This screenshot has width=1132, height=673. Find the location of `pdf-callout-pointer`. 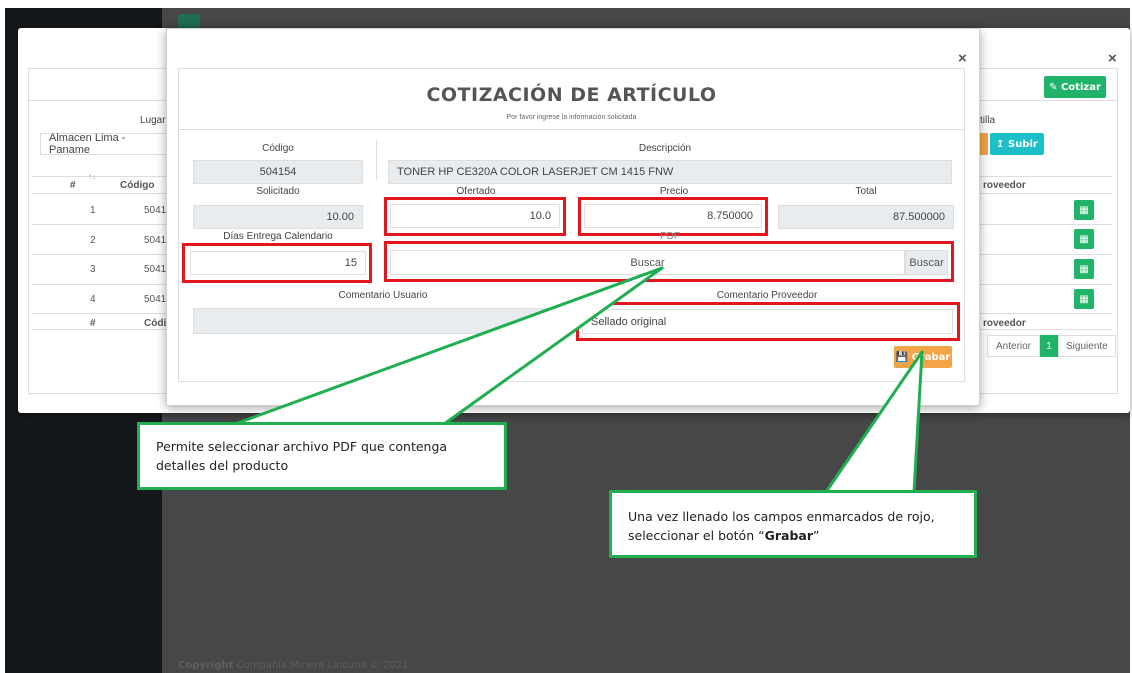

pdf-callout-pointer is located at coordinates (448, 346).